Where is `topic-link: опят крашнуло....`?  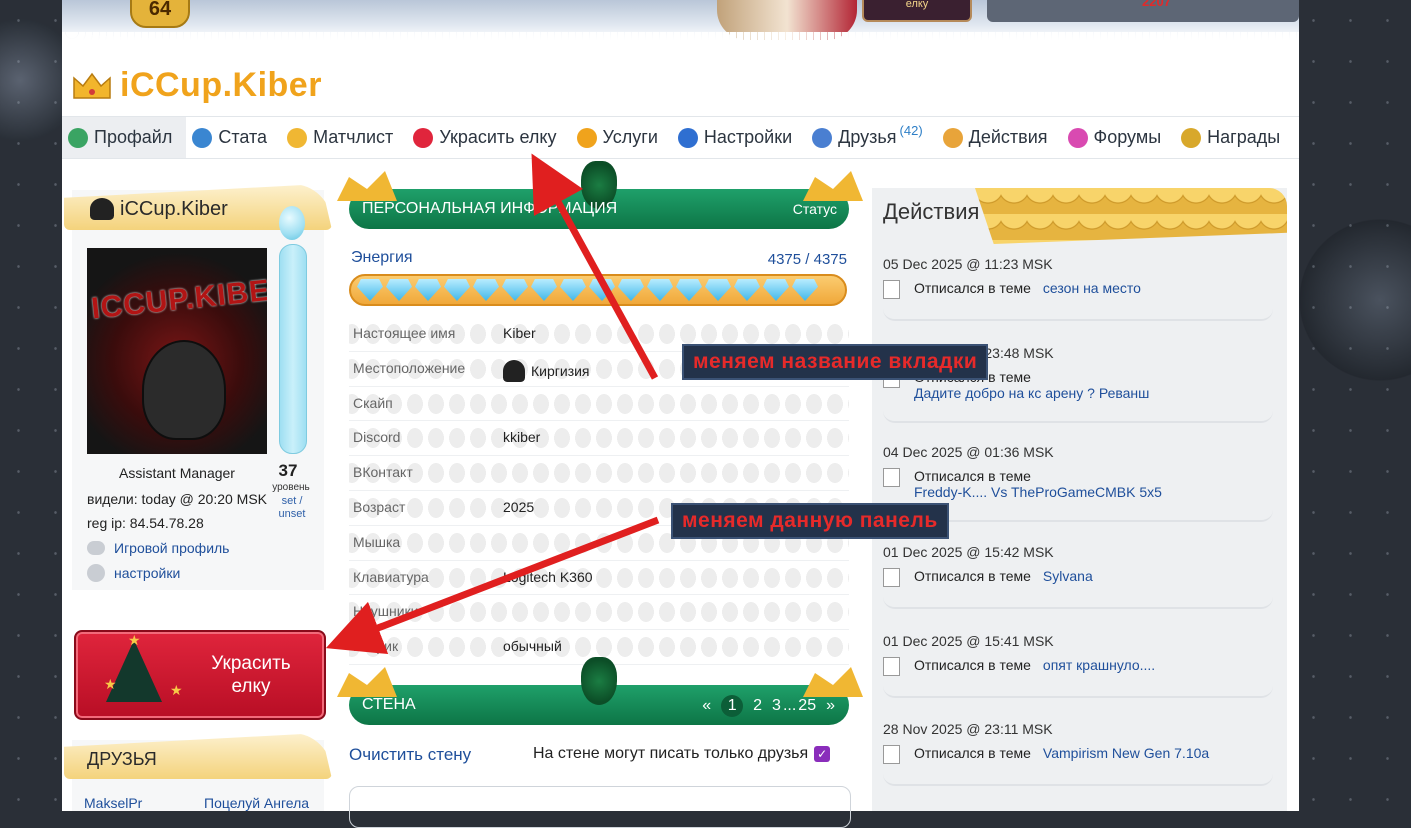 topic-link: опят крашнуло.... is located at coordinates (1099, 665).